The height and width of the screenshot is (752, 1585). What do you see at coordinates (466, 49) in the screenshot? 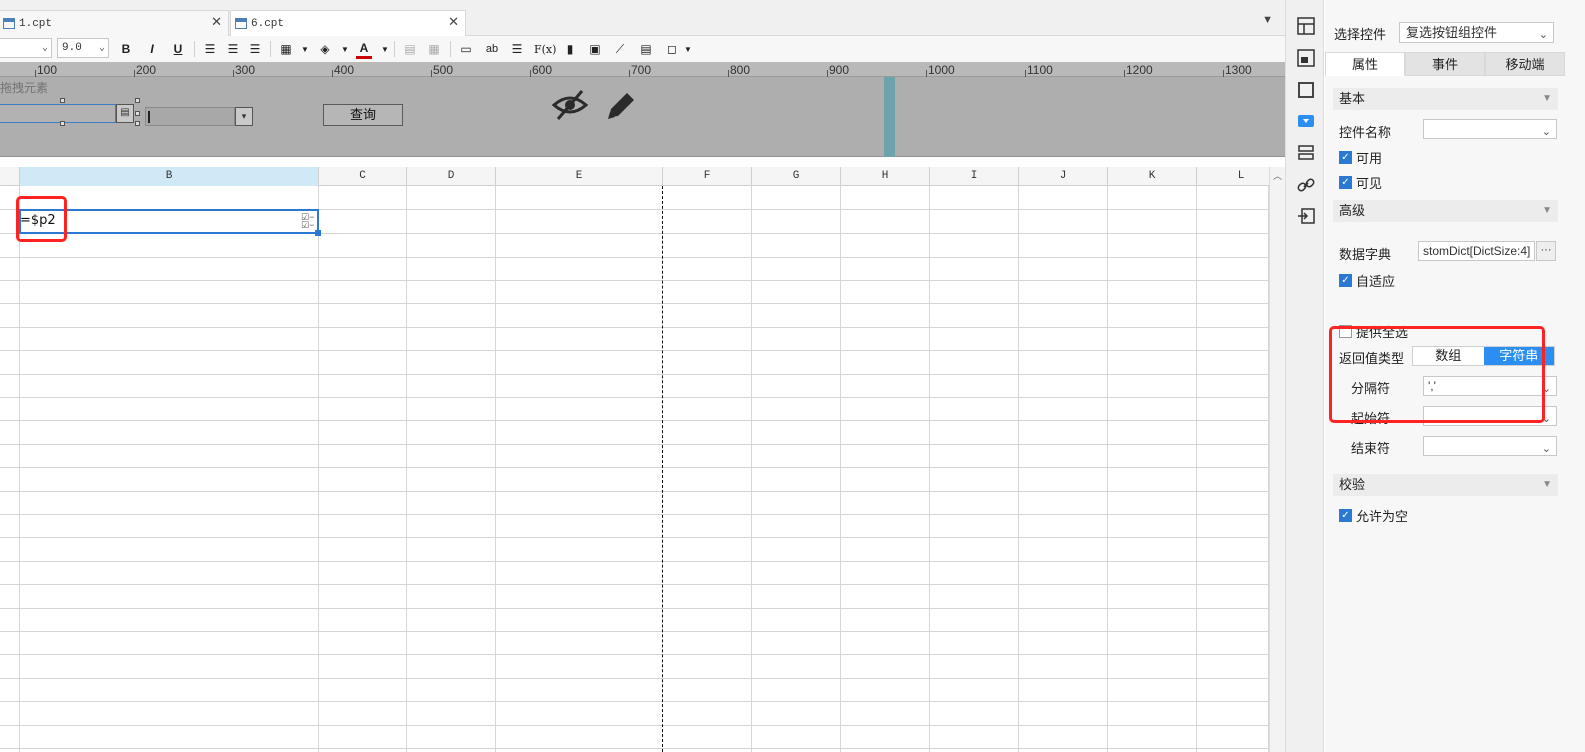
I see `insert-widget-icon: ▭` at bounding box center [466, 49].